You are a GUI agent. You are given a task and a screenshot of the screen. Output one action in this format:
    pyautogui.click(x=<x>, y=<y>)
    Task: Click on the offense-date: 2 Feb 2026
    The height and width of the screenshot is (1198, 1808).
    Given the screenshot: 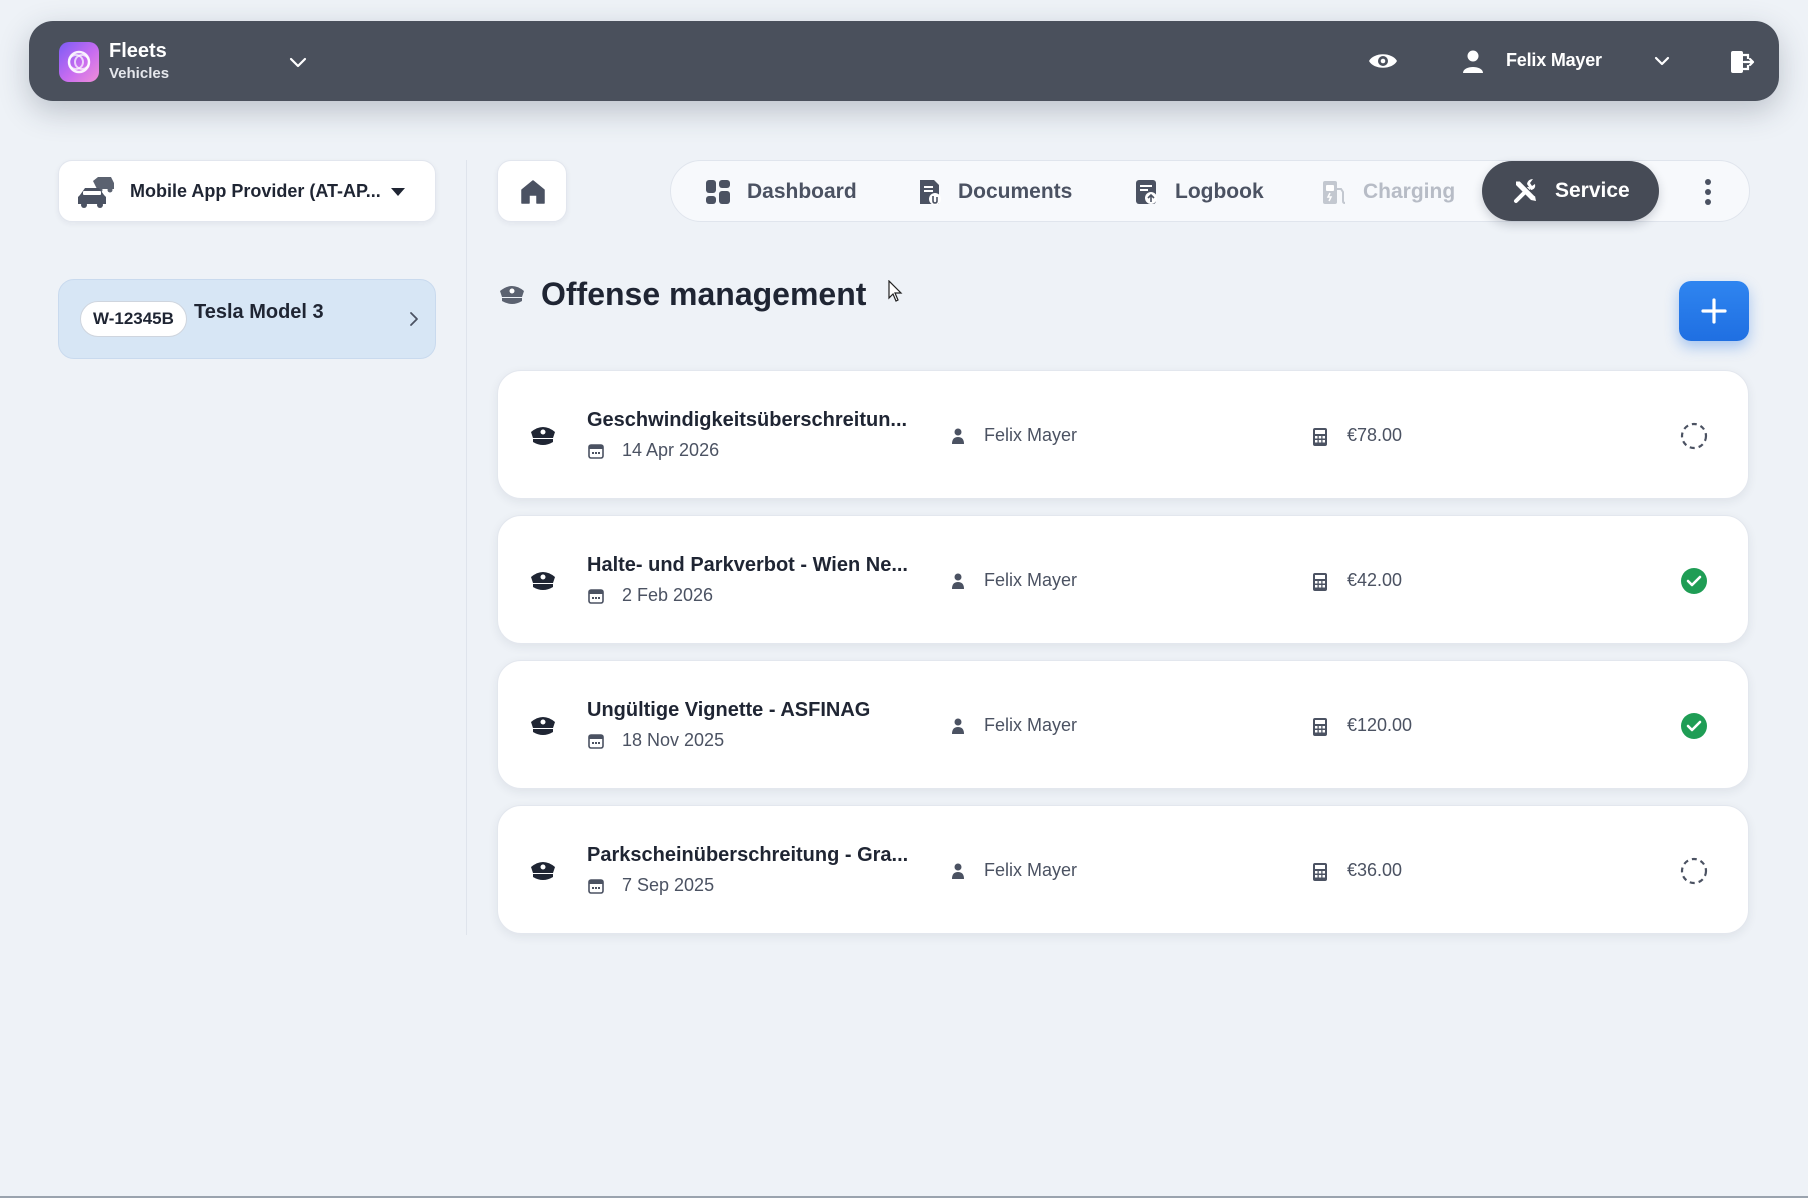 What is the action you would take?
    pyautogui.click(x=668, y=595)
    